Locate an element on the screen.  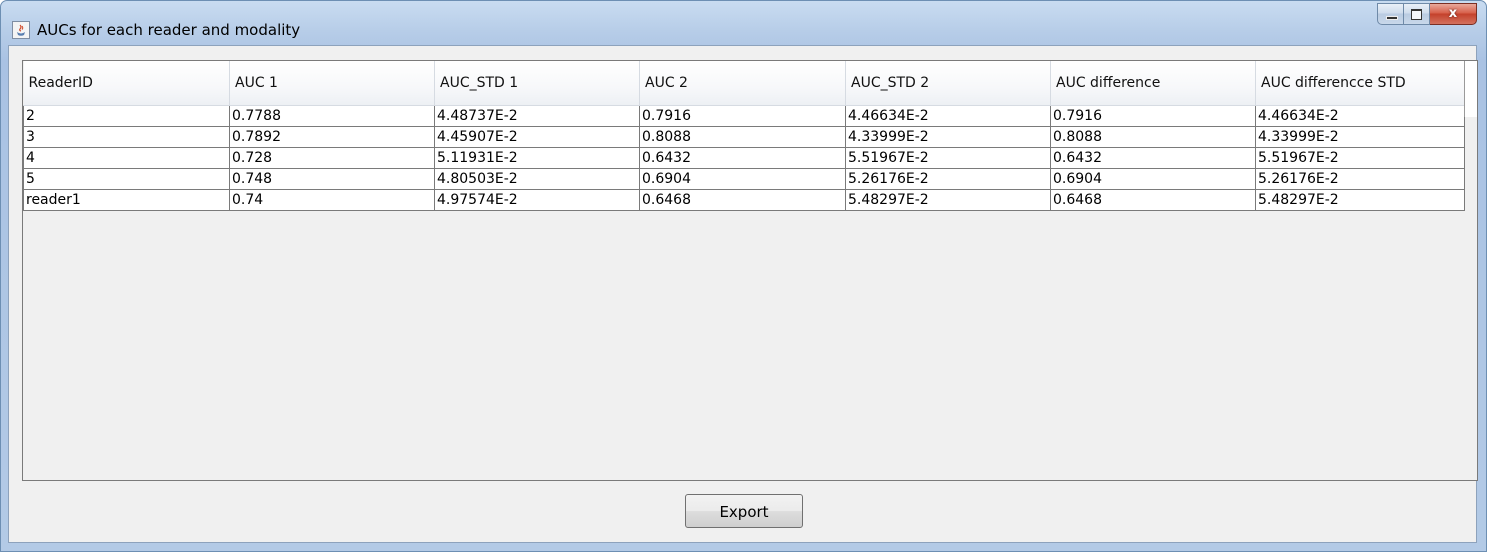
table-cell: 3 is located at coordinates (126, 137).